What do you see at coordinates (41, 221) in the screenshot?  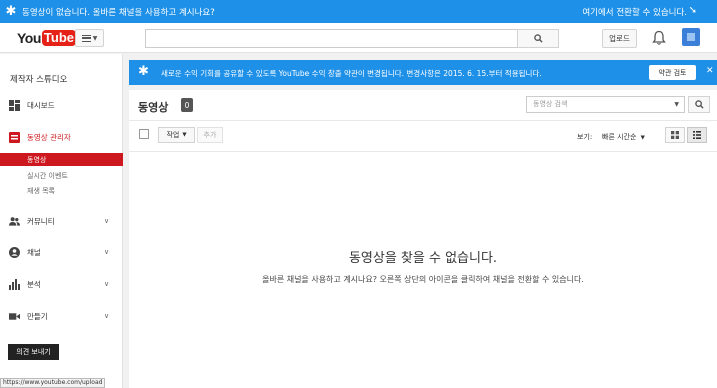 I see `sidebar-item-label: 커뮤니티` at bounding box center [41, 221].